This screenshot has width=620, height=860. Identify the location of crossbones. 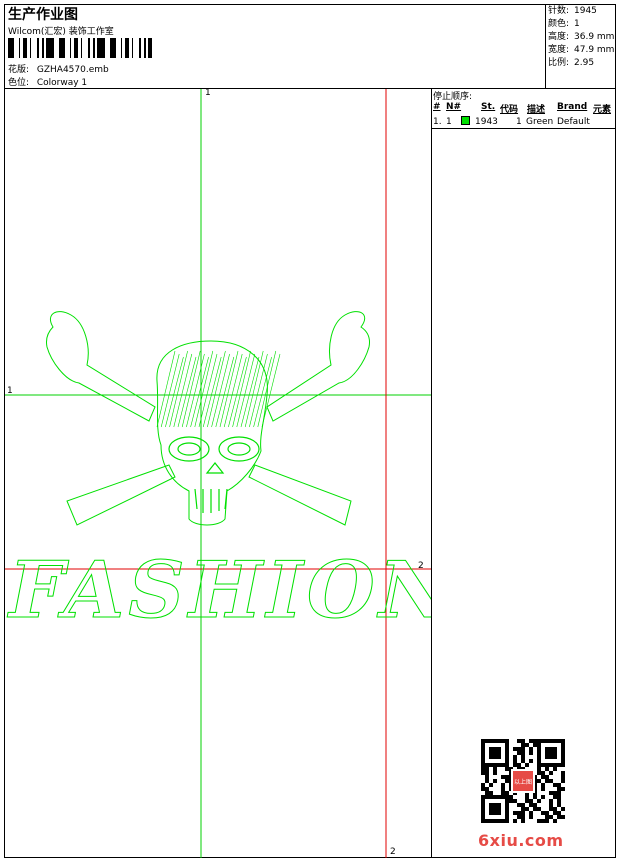
(208, 418).